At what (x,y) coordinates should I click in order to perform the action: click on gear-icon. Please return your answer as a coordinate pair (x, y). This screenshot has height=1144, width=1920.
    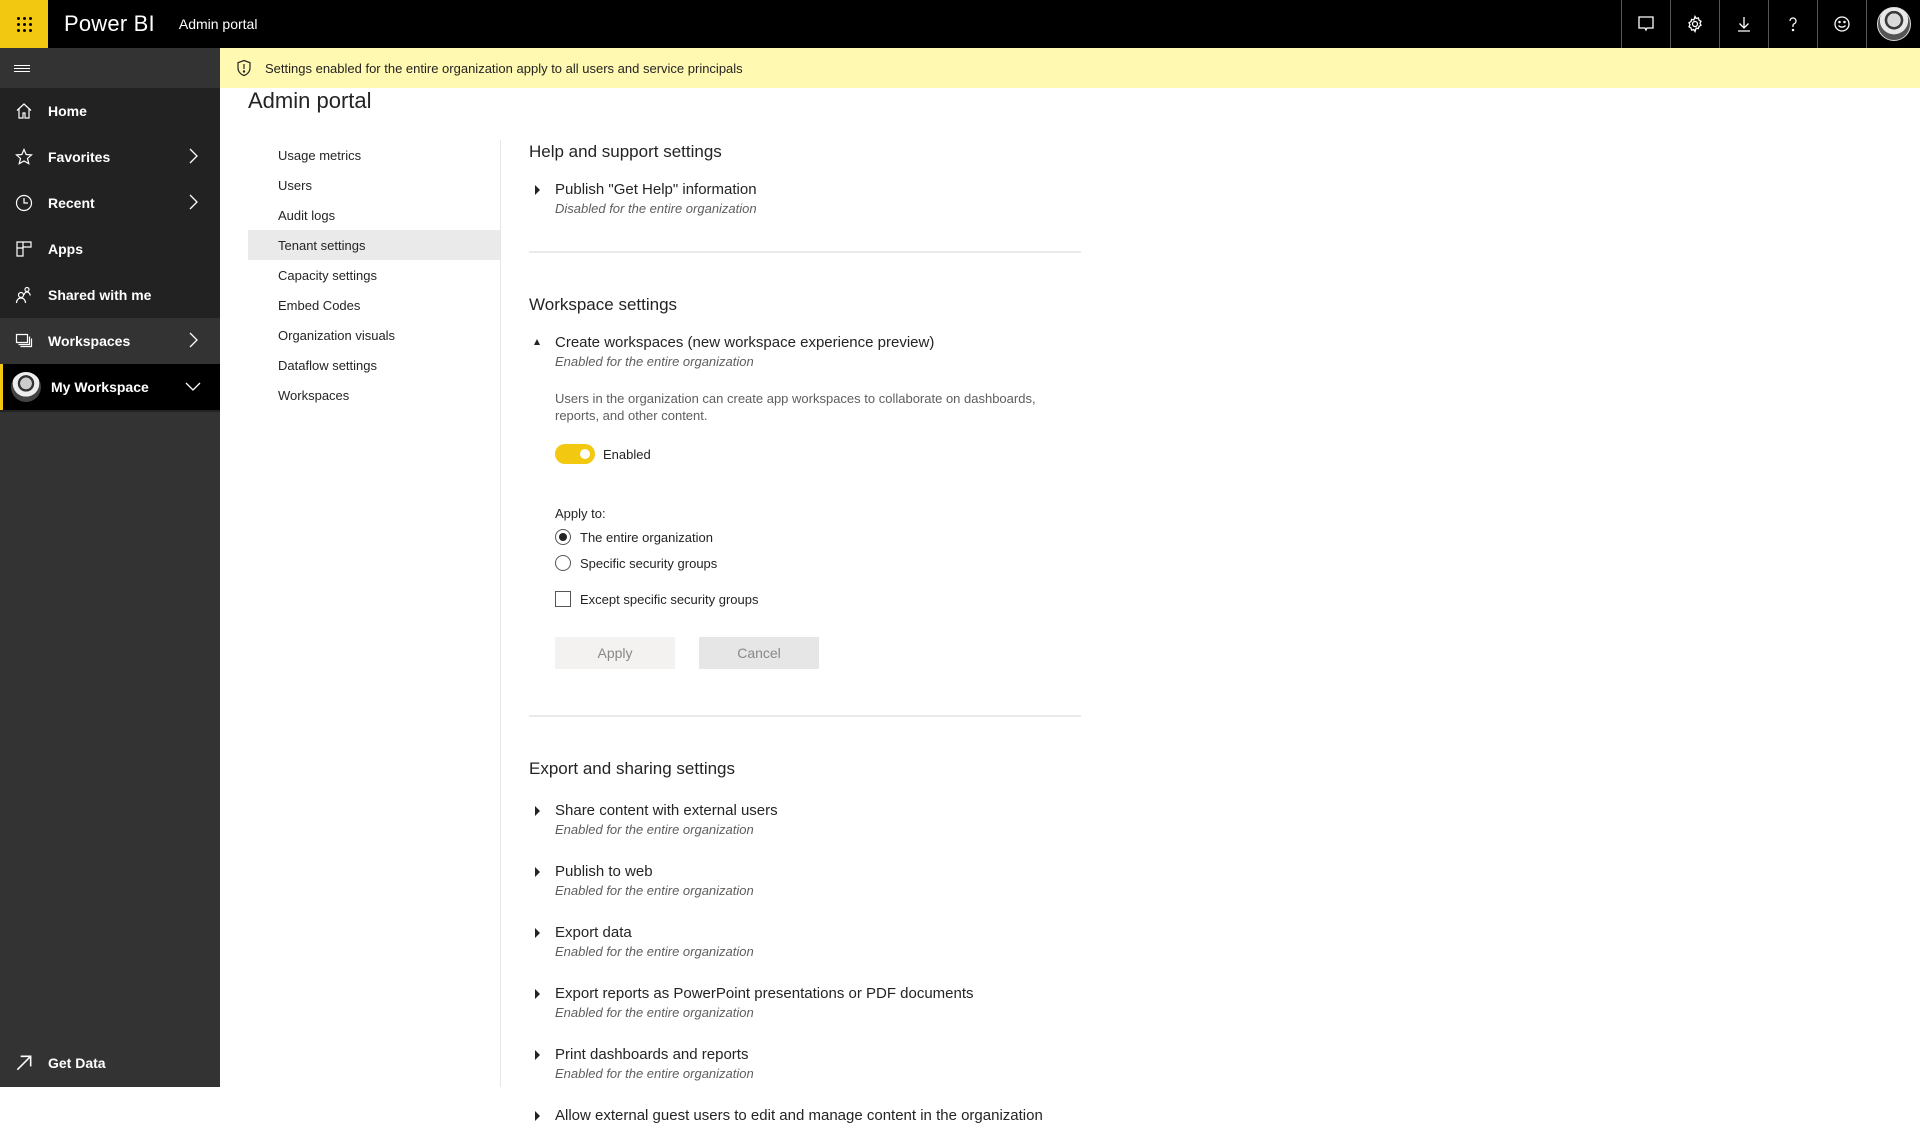
    Looking at the image, I should click on (1695, 24).